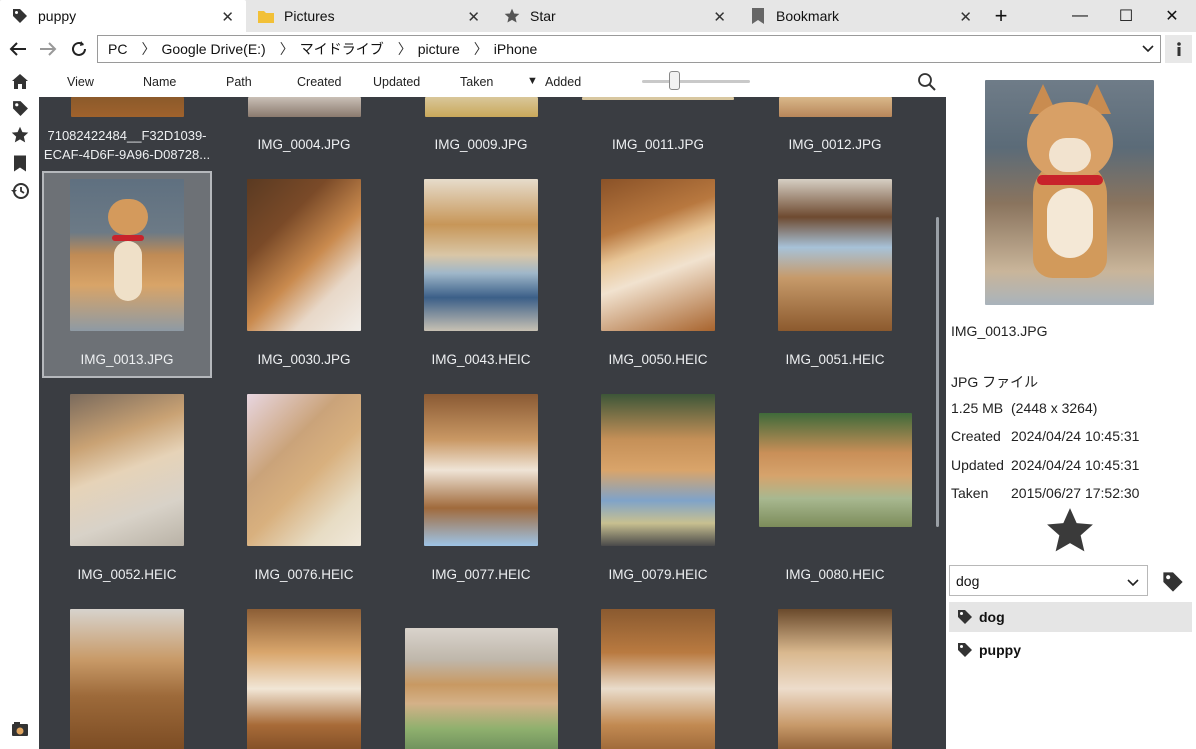  I want to click on tab-label: Pictures, so click(309, 16).